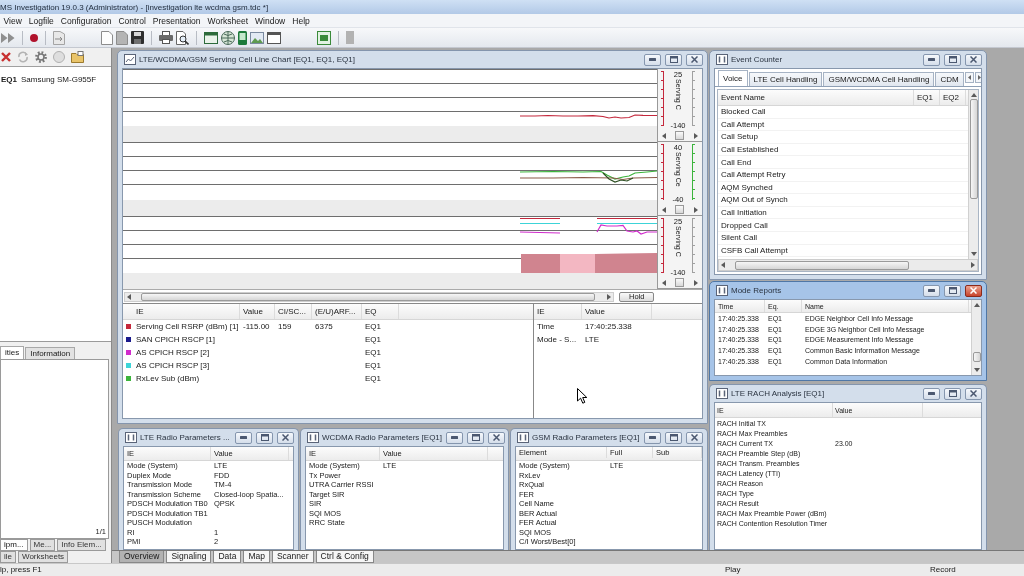 This screenshot has height=576, width=1024. What do you see at coordinates (189, 557) in the screenshot?
I see `worksheet-tab: Signaling` at bounding box center [189, 557].